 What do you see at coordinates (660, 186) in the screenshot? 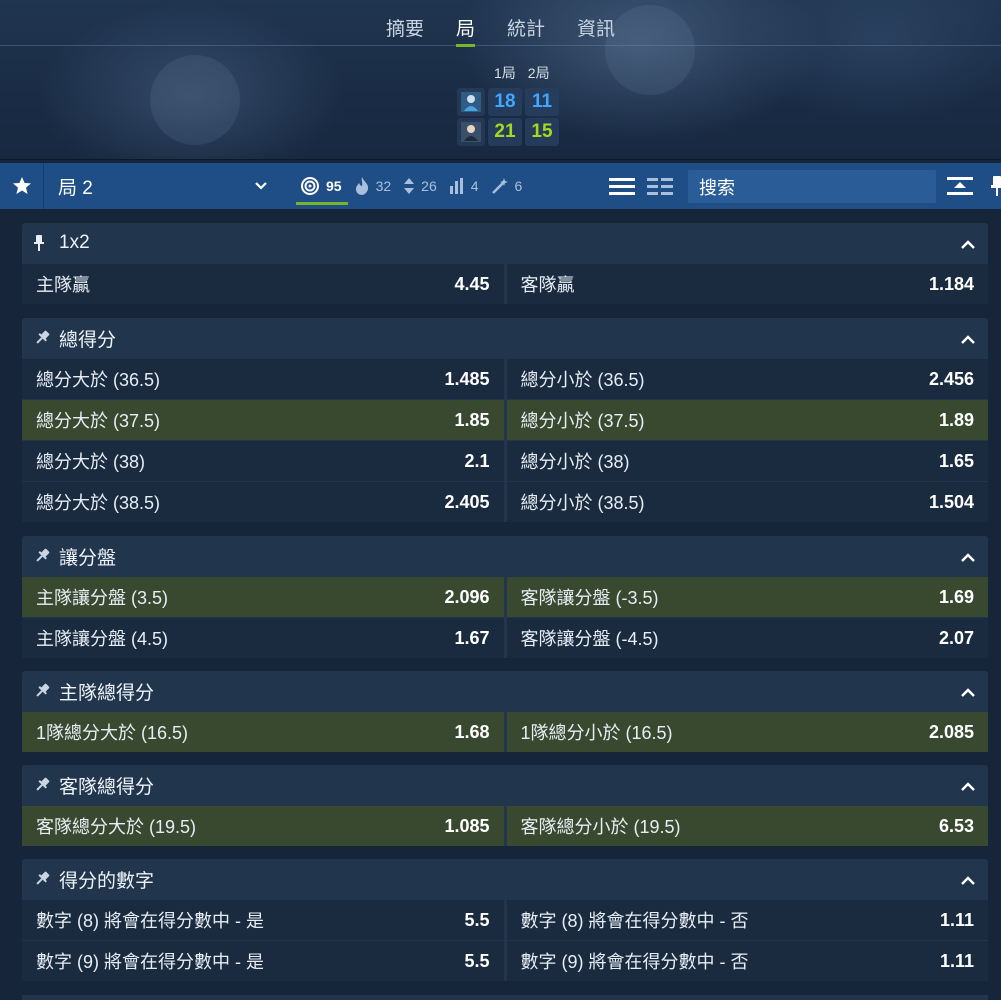
I see `grid-view-icon` at bounding box center [660, 186].